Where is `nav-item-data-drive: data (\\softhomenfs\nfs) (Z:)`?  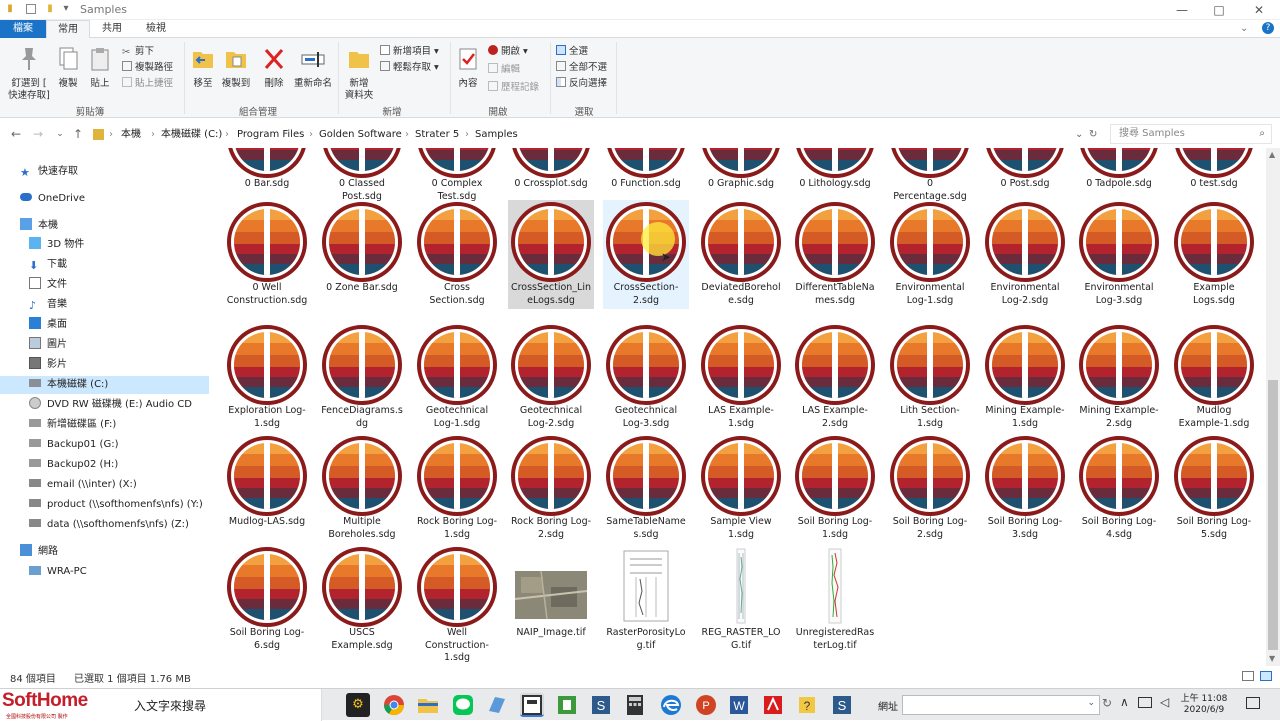 nav-item-data-drive: data (\\softhomenfs\nfs) (Z:) is located at coordinates (109, 525).